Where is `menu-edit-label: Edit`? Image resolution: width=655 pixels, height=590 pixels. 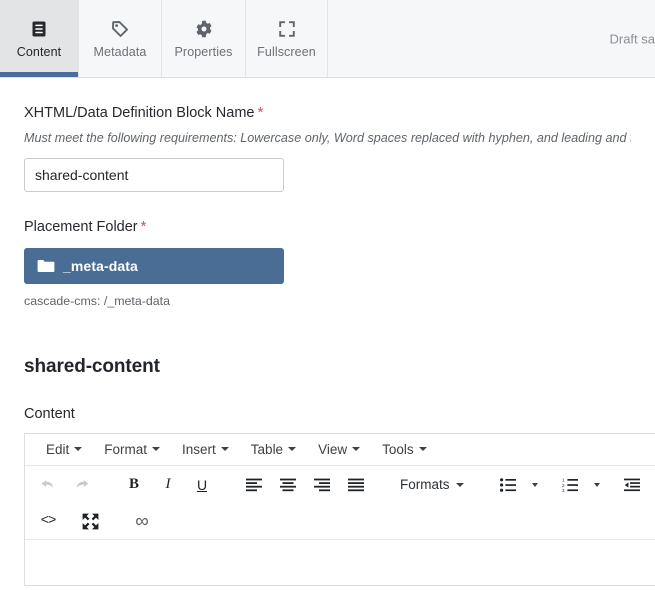 menu-edit-label: Edit is located at coordinates (58, 449).